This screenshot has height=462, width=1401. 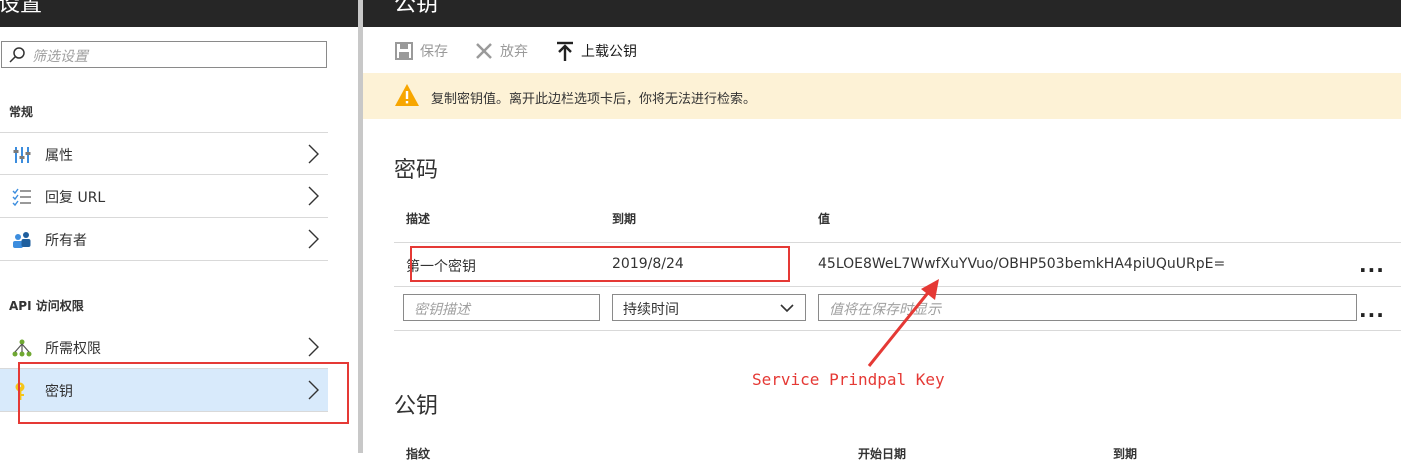 I want to click on top-header: 设置 公钥, so click(x=700, y=13).